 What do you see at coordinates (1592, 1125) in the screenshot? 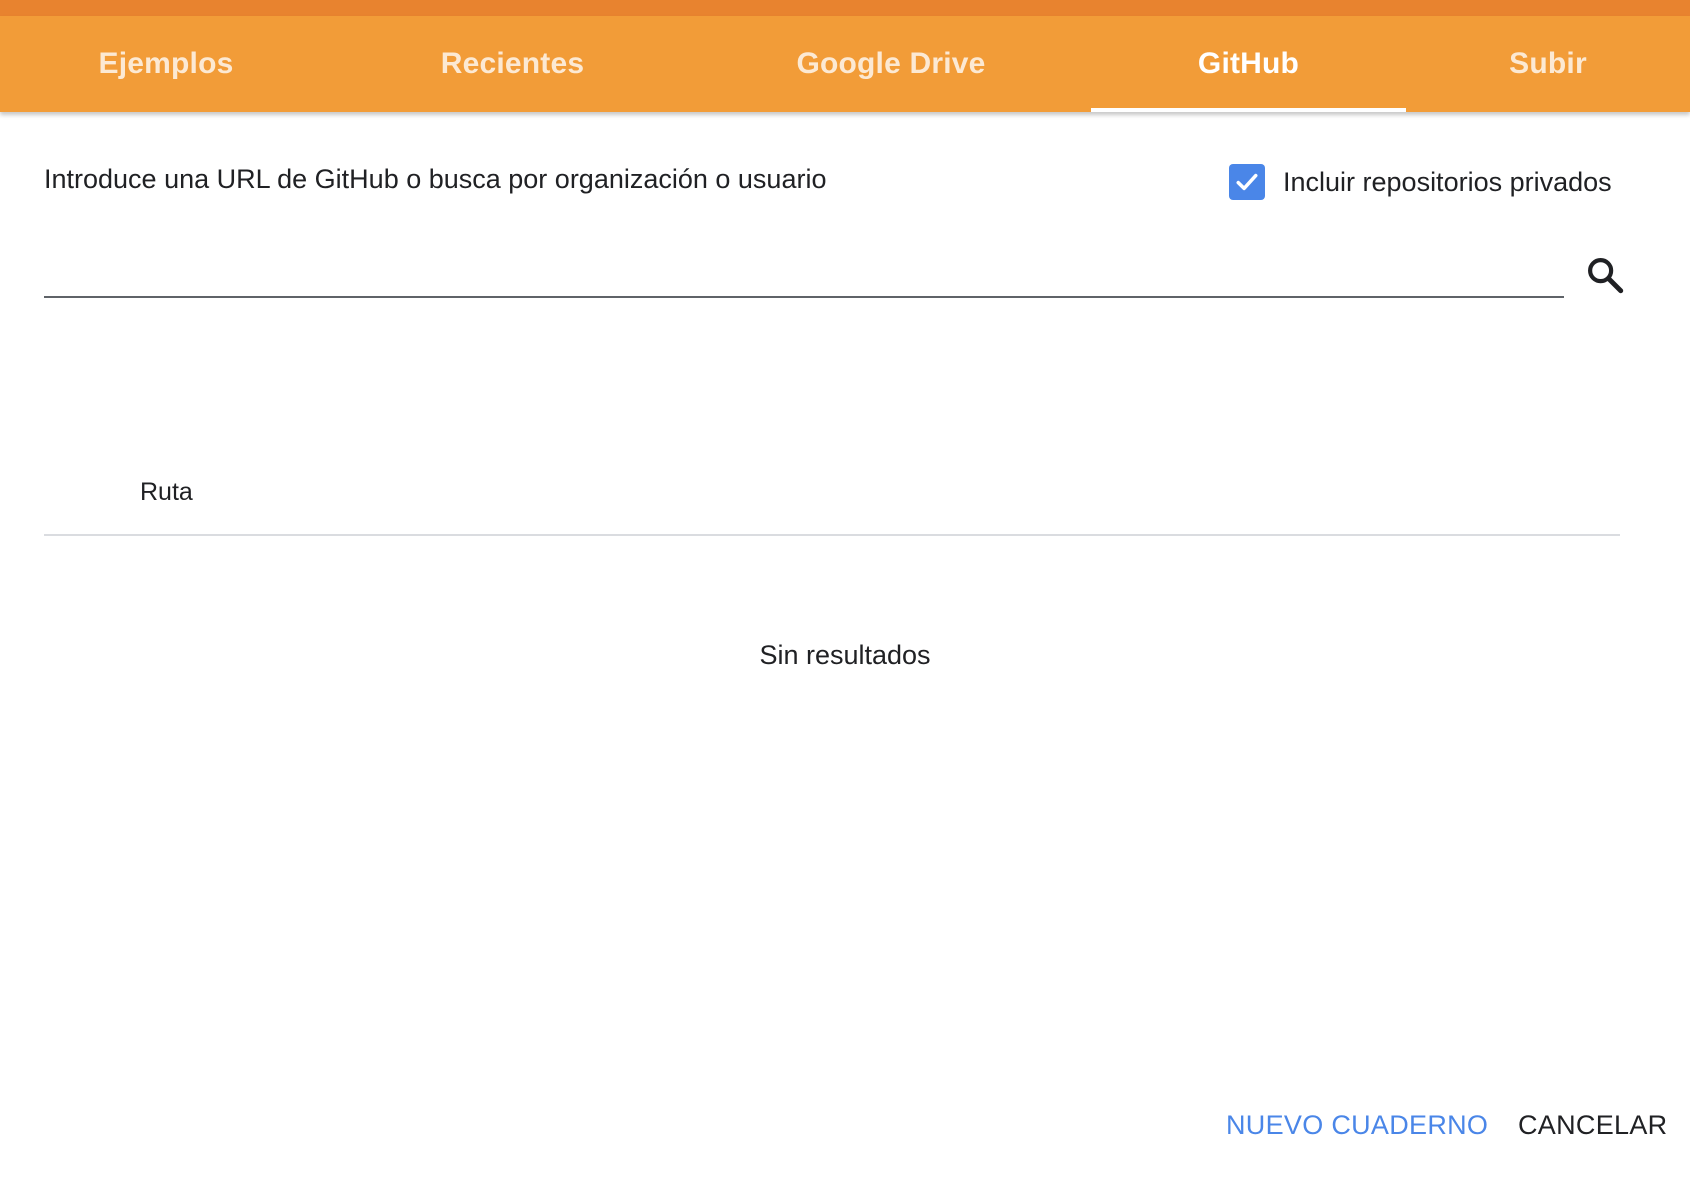
I see `cancel-button: CANCELAR` at bounding box center [1592, 1125].